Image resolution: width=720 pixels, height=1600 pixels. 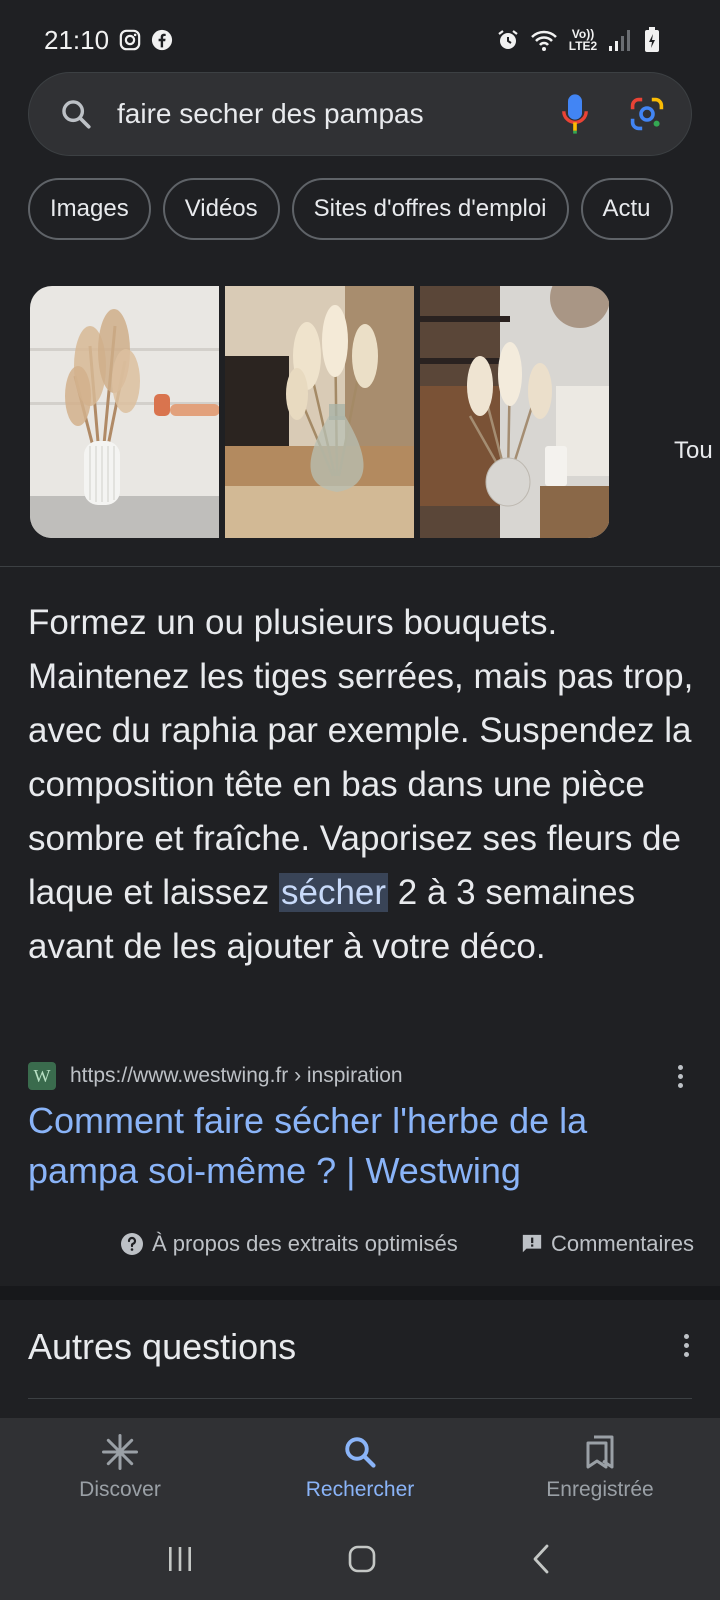 What do you see at coordinates (305, 1243) in the screenshot?
I see `about-snippets-label: À propos des extraits optimisés` at bounding box center [305, 1243].